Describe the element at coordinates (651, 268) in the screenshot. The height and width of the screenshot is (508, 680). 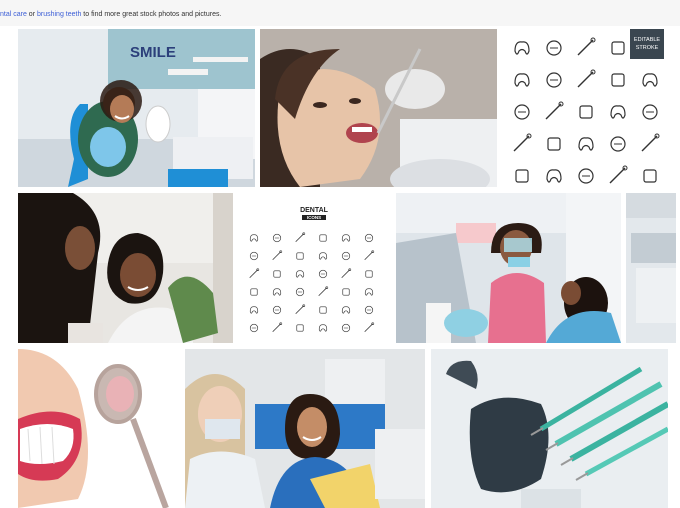
I see `photo-dental-clinic-partial` at that location.